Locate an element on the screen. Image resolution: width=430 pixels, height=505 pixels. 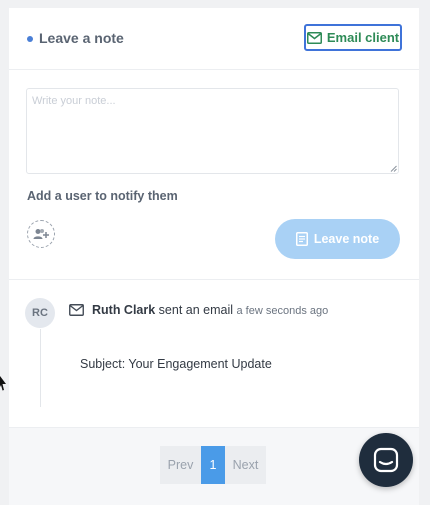
note-icon is located at coordinates (301, 239).